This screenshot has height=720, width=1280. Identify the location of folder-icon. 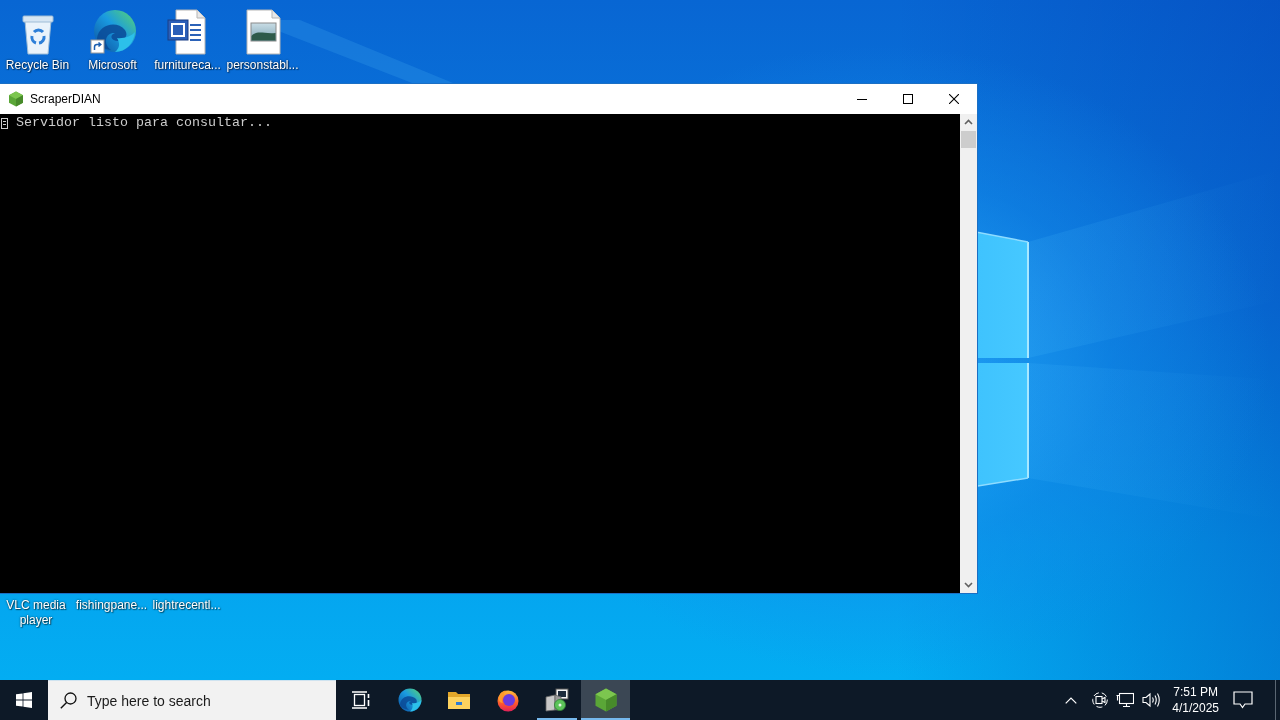
(458, 700).